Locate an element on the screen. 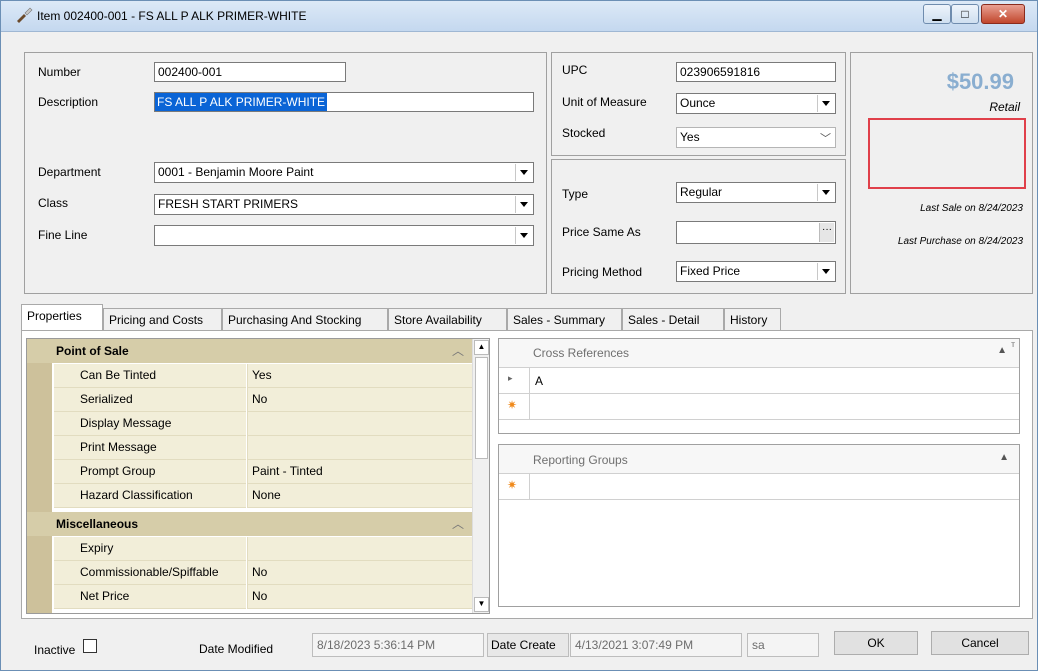 The width and height of the screenshot is (1038, 671). type-dropdown: Regular is located at coordinates (756, 192).